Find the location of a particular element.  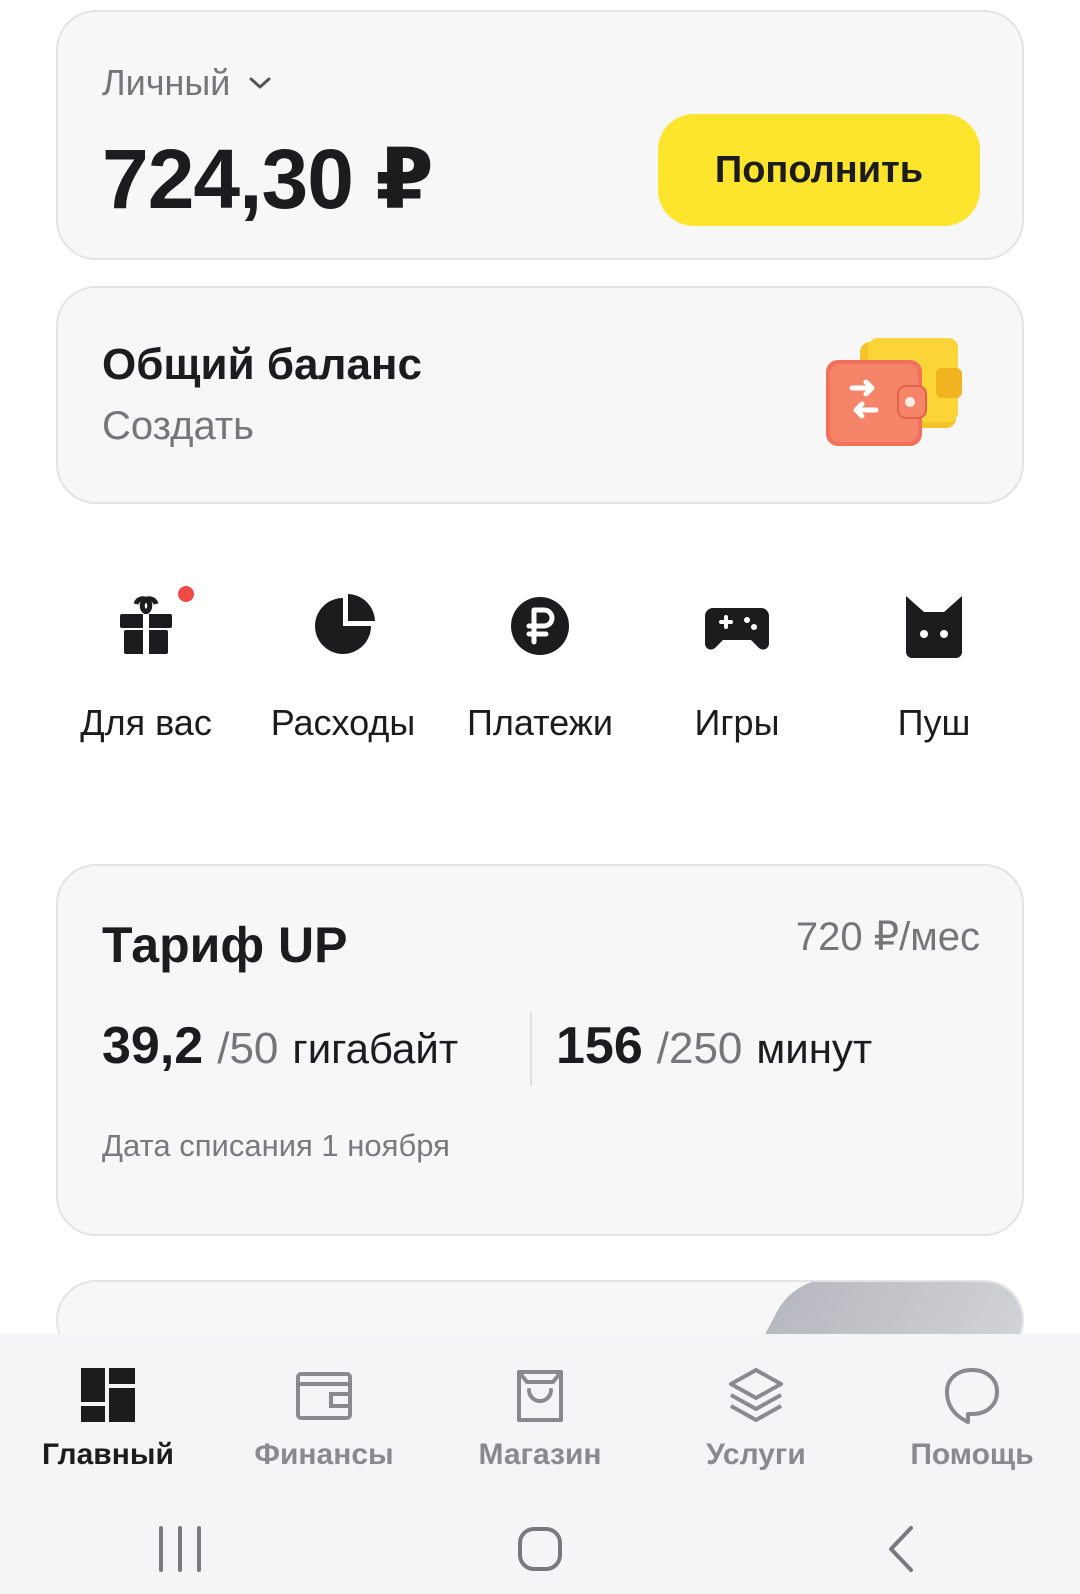

layers-icon is located at coordinates (756, 1395).